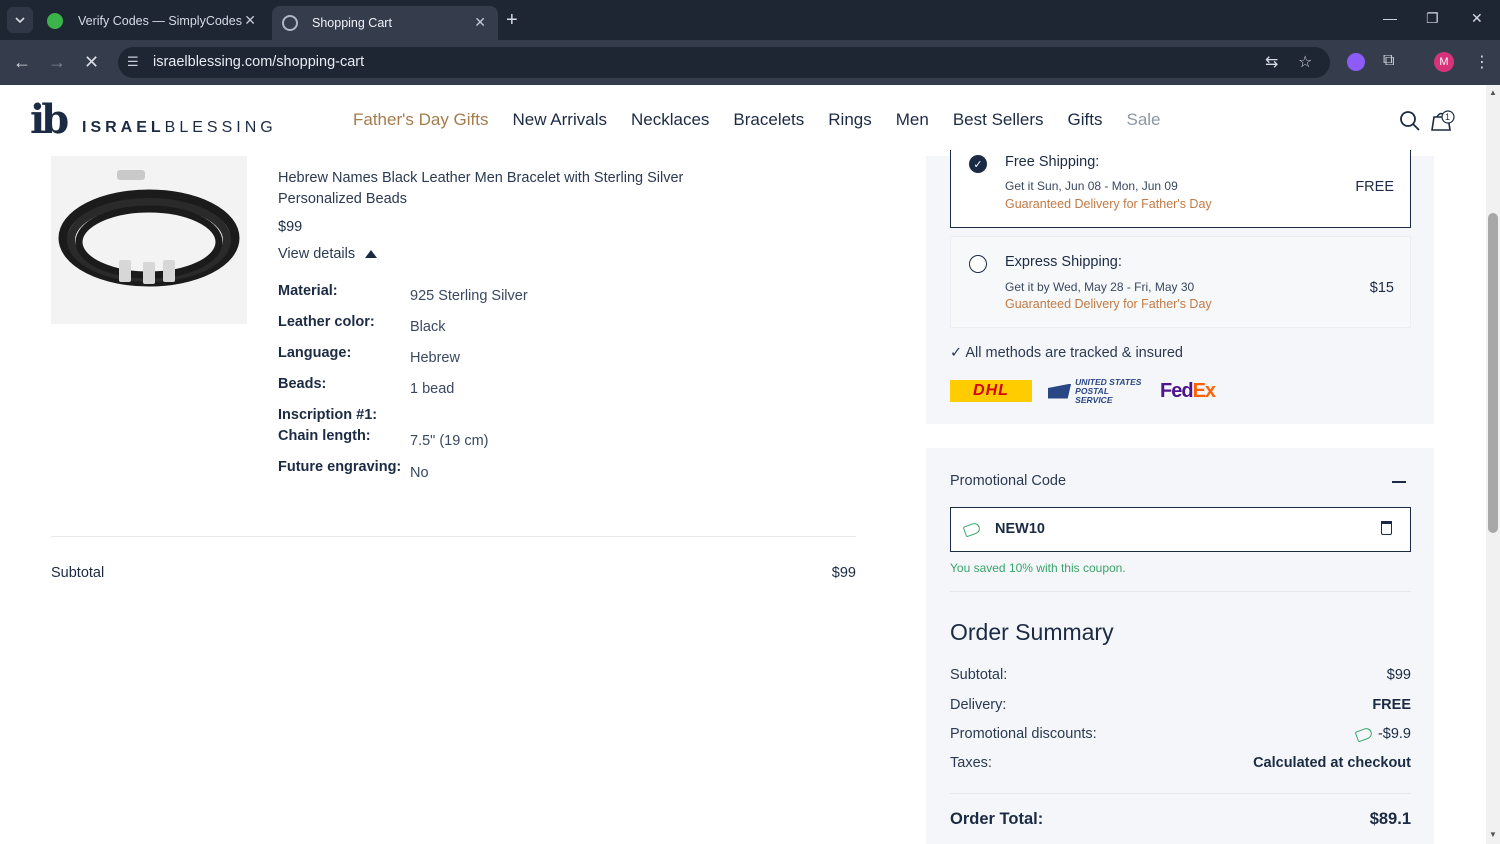 This screenshot has height=844, width=1500. Describe the element at coordinates (1052, 162) in the screenshot. I see `shipping-option-title: Free Shipping:` at that location.